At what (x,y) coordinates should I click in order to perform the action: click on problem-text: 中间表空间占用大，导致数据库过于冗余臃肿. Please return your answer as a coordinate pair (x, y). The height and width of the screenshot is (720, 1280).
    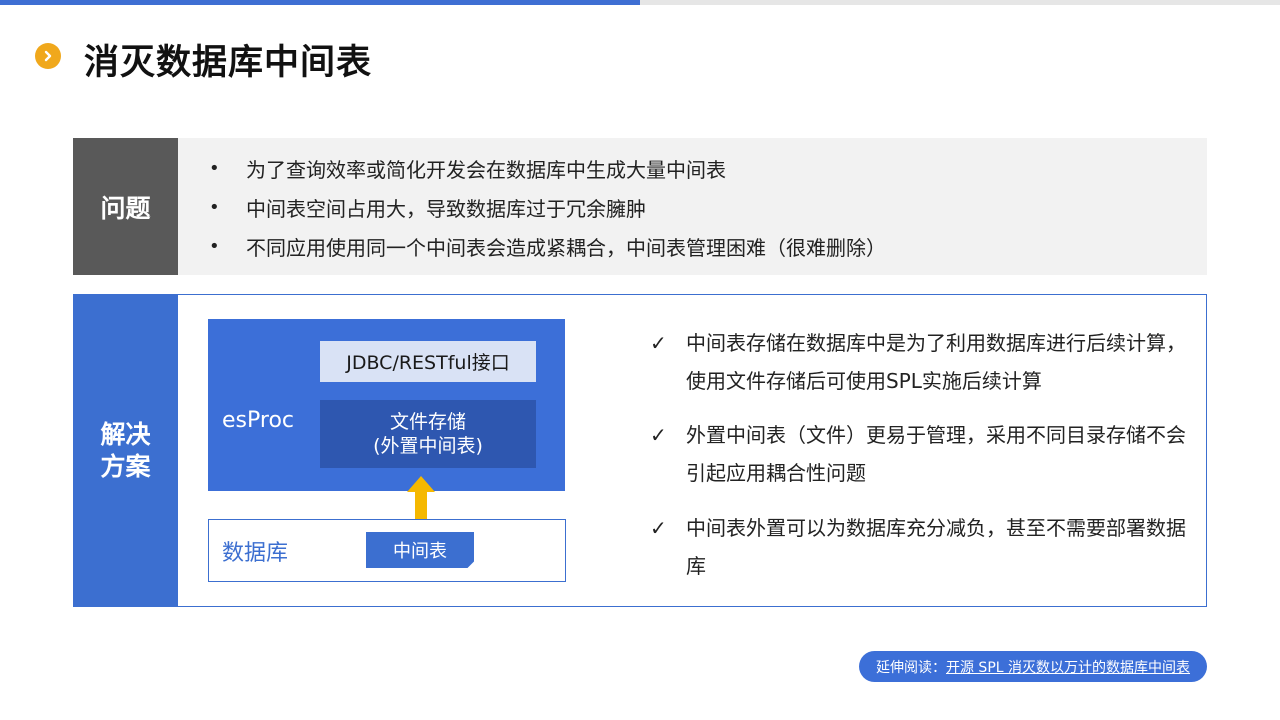
    Looking at the image, I should click on (446, 208).